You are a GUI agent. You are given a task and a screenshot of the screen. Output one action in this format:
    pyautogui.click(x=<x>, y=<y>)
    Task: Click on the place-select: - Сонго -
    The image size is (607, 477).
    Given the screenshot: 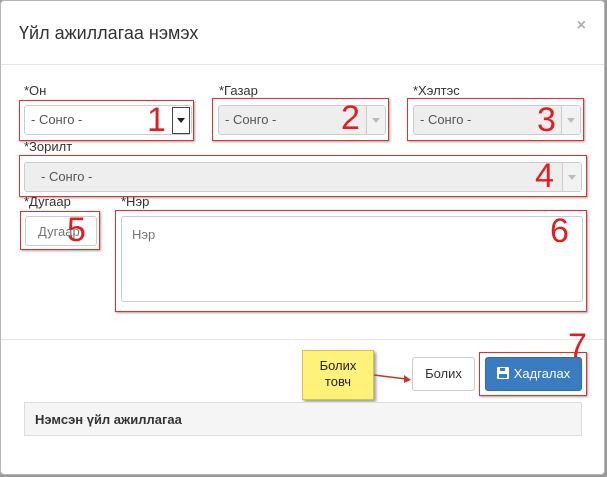 What is the action you would take?
    pyautogui.click(x=302, y=120)
    